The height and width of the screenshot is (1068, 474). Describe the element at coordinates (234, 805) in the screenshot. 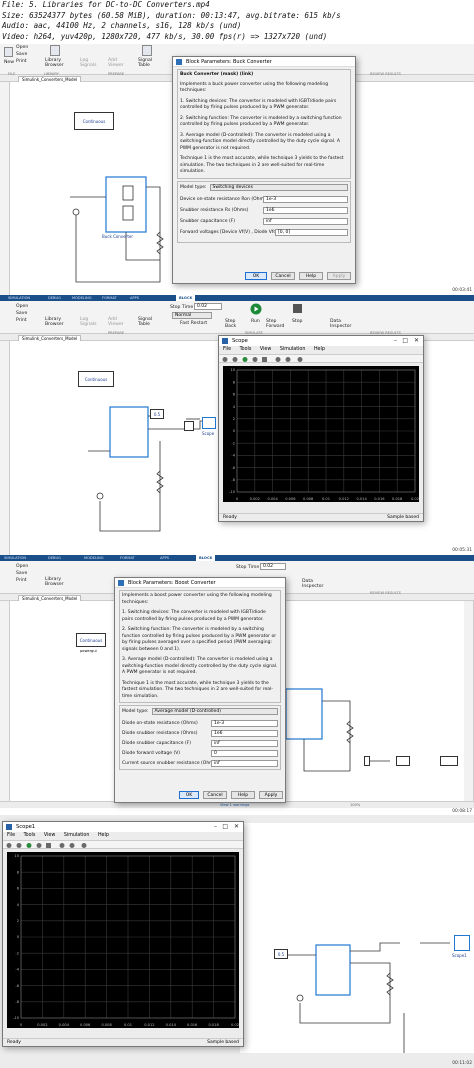

I see `warnings-link: View 1 warnings` at that location.